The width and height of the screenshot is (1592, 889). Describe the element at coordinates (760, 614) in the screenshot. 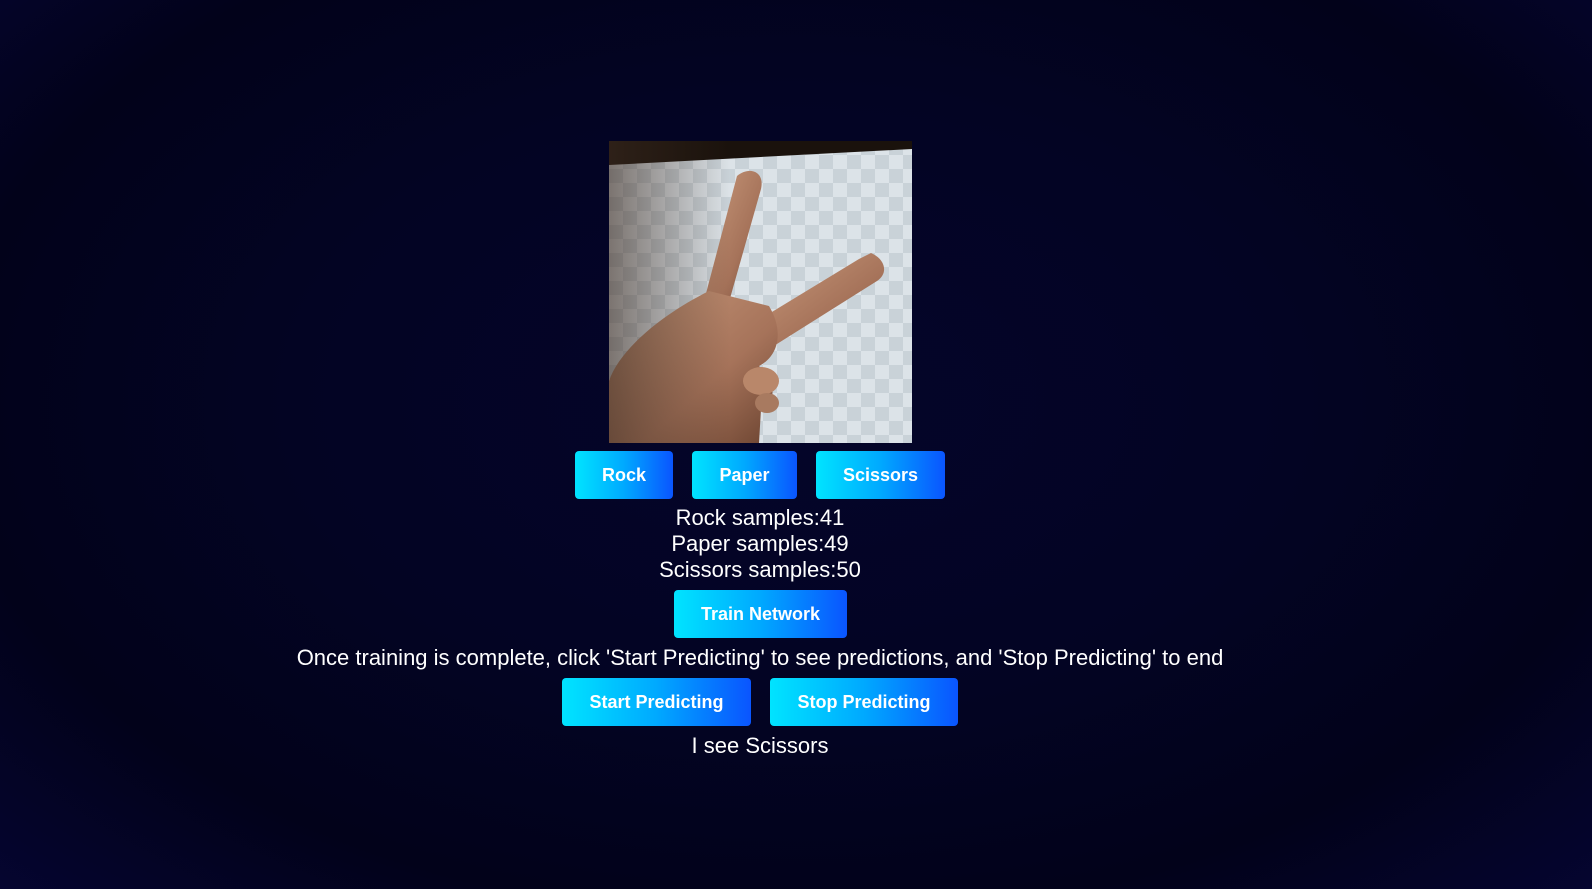

I see `train-network-button: Train Network` at that location.